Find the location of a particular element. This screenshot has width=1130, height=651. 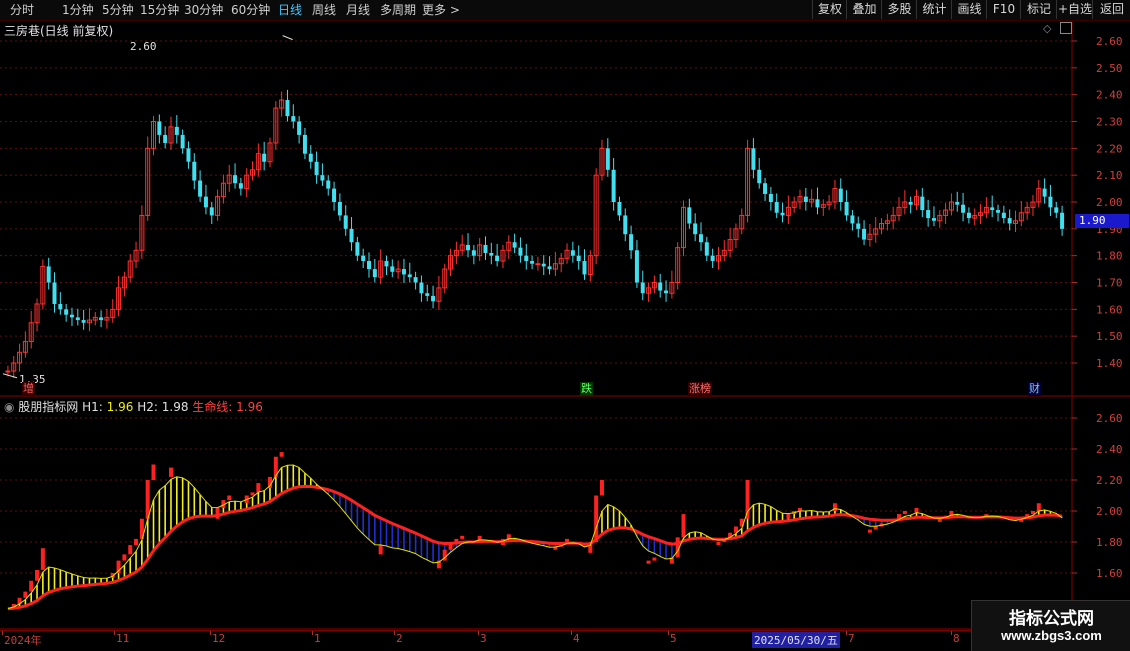

toolbar-button-0: 复权 is located at coordinates (829, 9).